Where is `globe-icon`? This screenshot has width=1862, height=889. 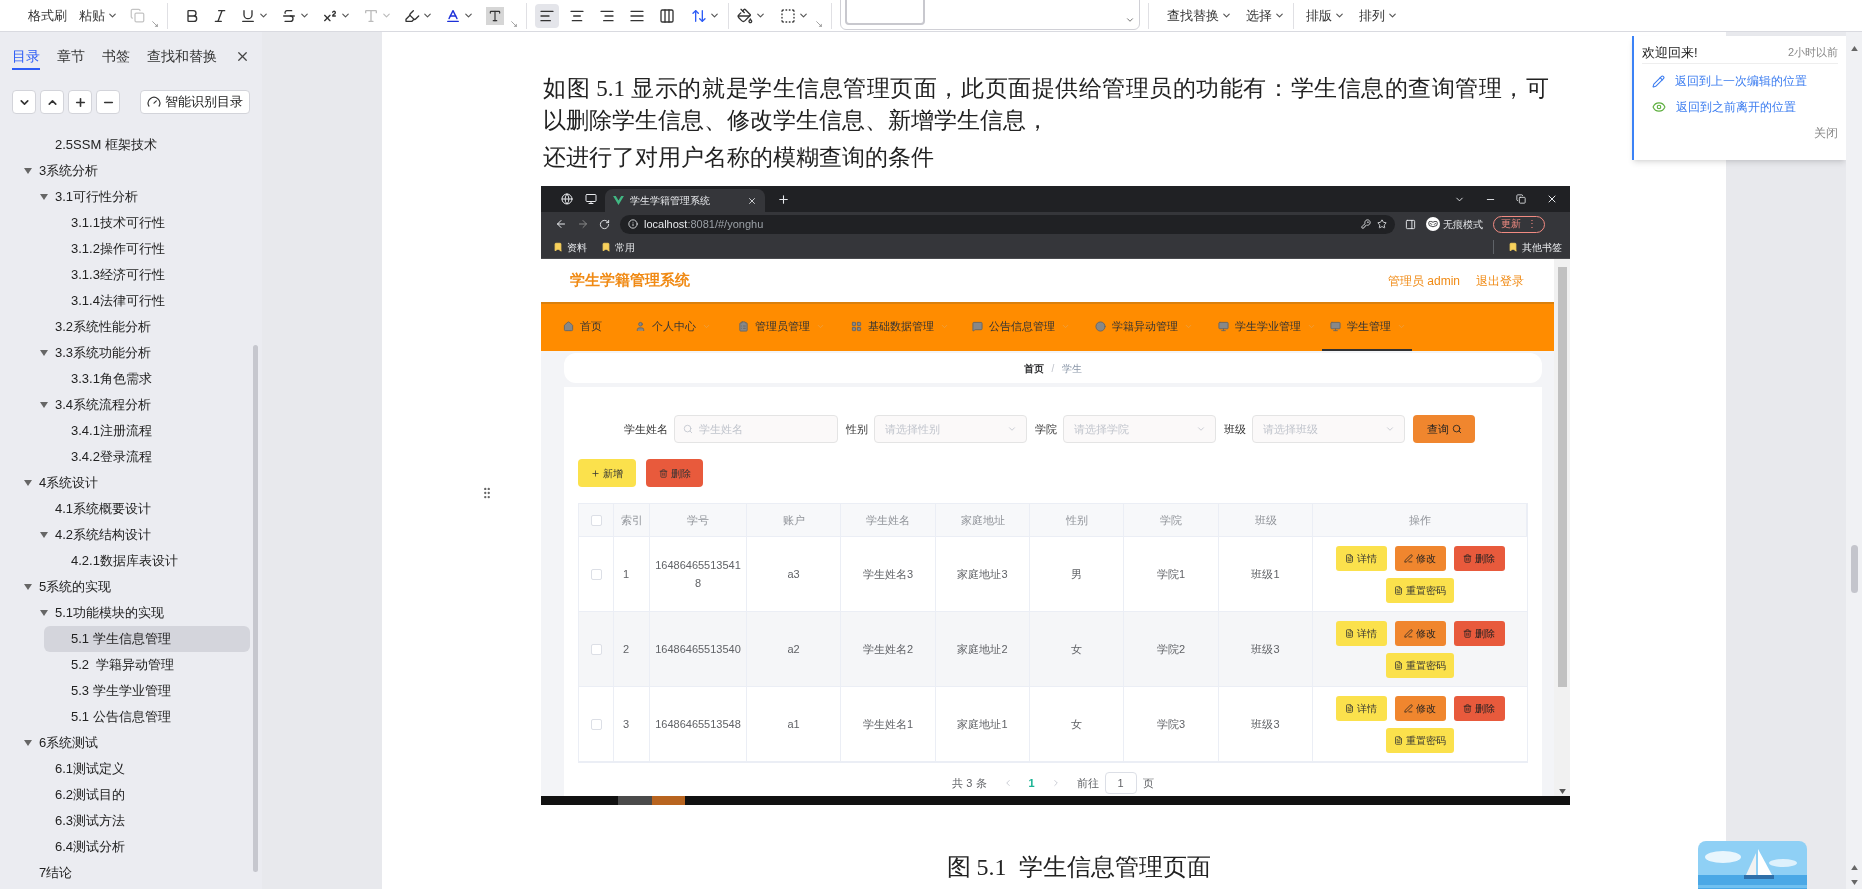
globe-icon is located at coordinates (567, 199).